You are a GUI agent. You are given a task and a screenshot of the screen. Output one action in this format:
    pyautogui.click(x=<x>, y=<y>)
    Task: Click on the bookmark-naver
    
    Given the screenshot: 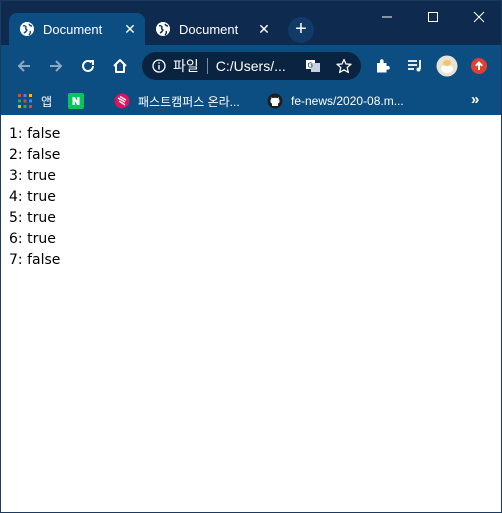 What is the action you would take?
    pyautogui.click(x=76, y=101)
    